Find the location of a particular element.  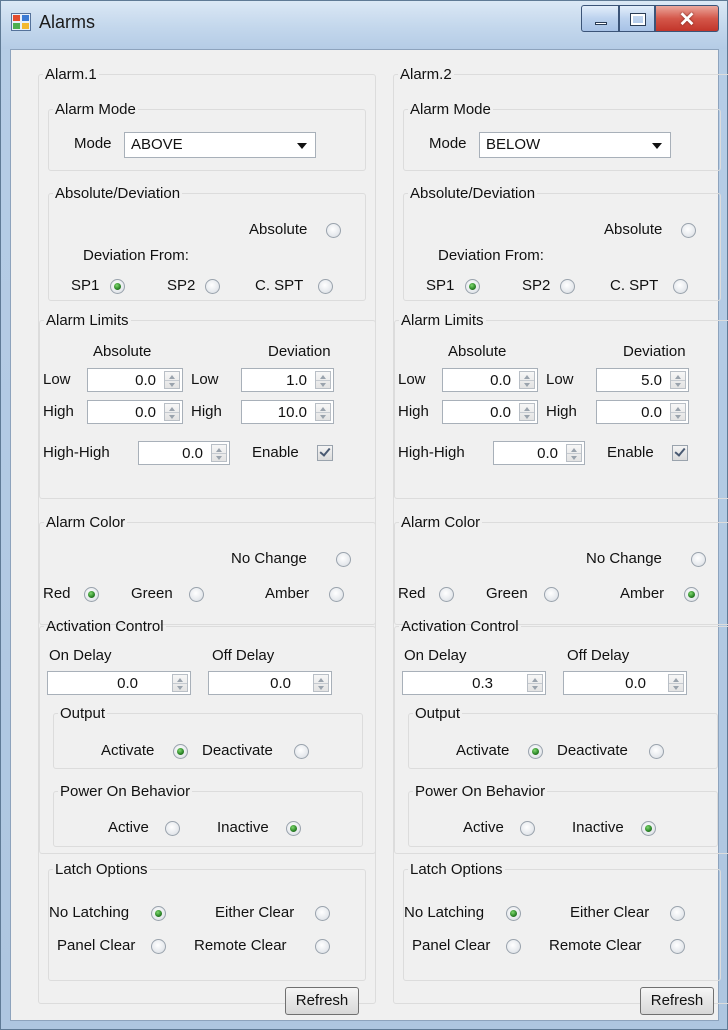

highhigh-label: High-High is located at coordinates (76, 452).